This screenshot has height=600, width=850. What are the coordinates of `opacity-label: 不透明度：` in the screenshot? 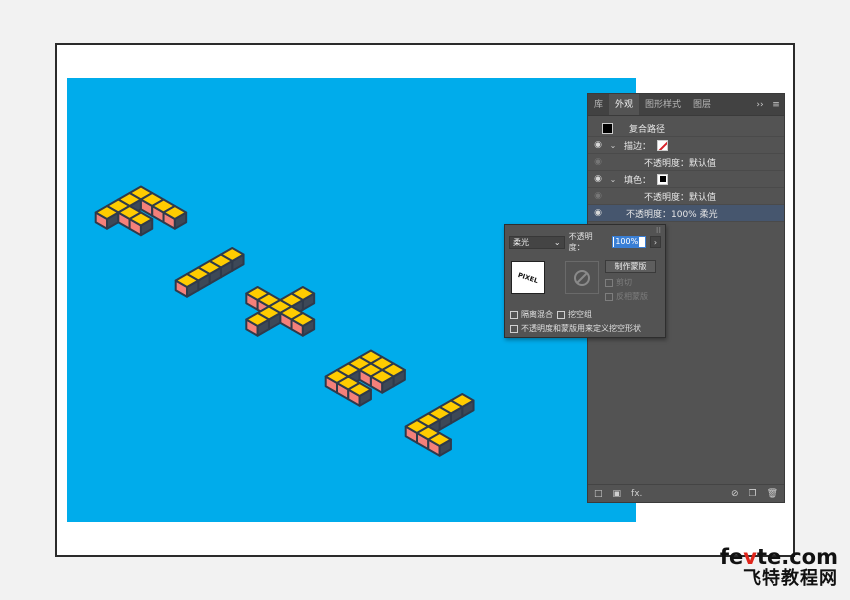 It's located at (580, 242).